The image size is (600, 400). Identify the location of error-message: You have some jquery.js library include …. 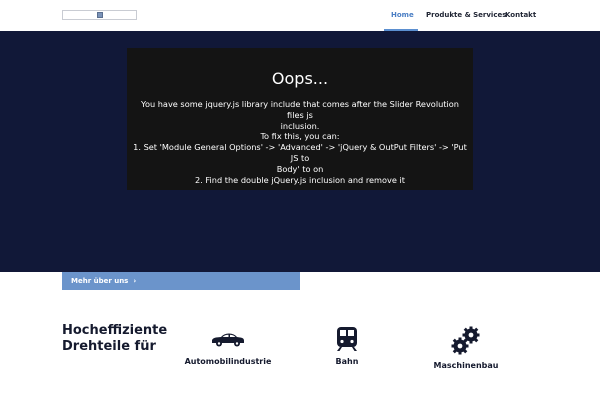
(300, 142).